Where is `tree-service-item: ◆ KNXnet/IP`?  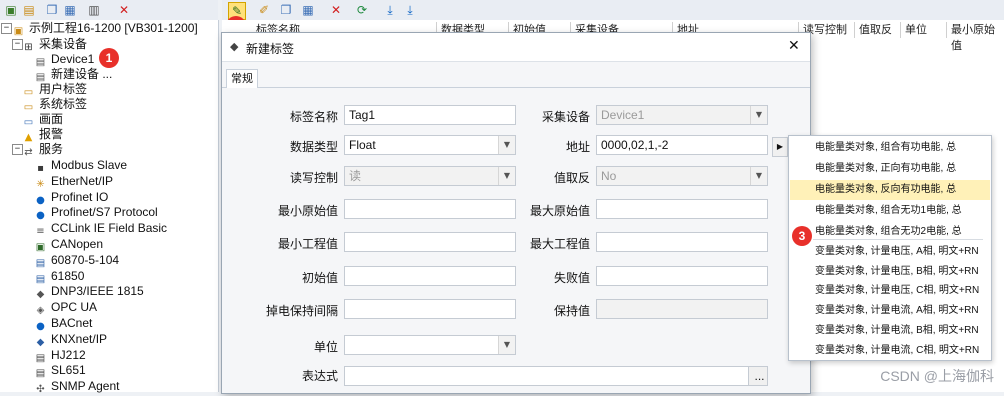
tree-service-item: ◆ KNXnet/IP is located at coordinates (70, 339).